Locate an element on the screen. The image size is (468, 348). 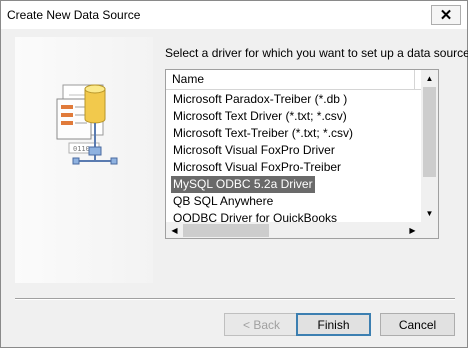
title-bar: Create New Data Source ✕ is located at coordinates (234, 15).